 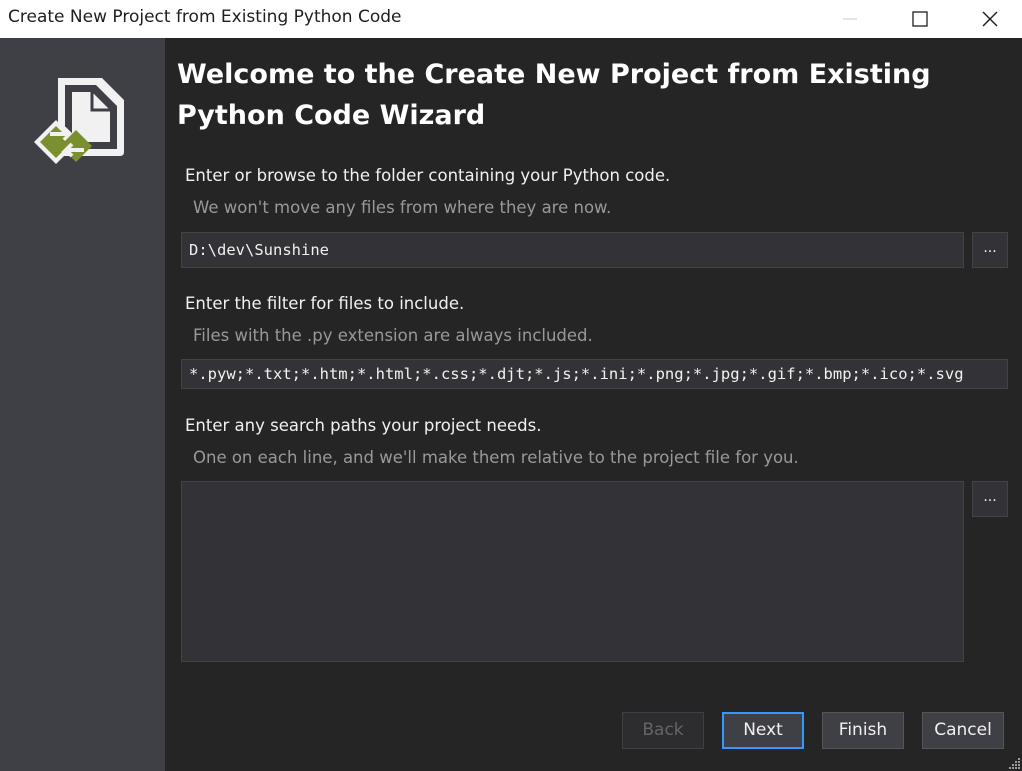 I want to click on back-button: Back, so click(x=663, y=730).